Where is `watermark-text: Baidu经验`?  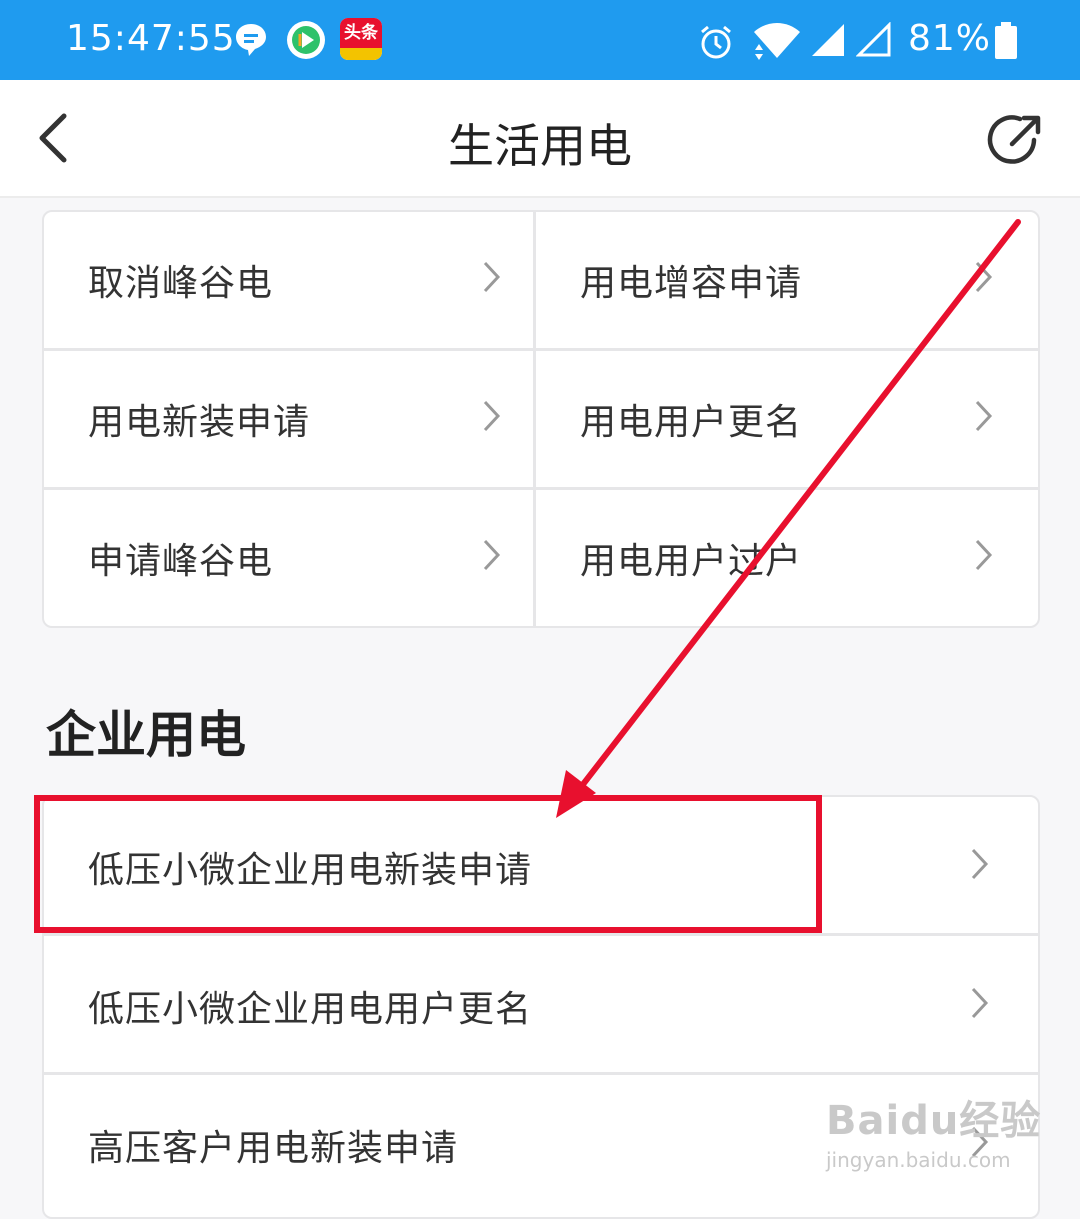 watermark-text: Baidu经验 is located at coordinates (934, 1121).